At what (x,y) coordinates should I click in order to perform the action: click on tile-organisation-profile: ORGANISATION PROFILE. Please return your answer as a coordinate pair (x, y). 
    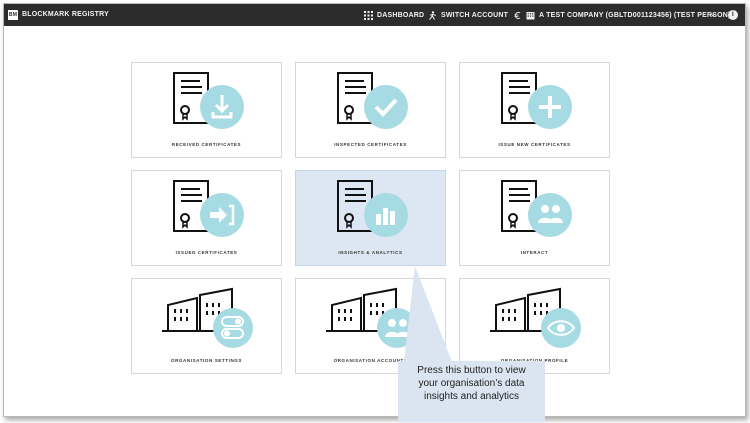
    Looking at the image, I should click on (534, 326).